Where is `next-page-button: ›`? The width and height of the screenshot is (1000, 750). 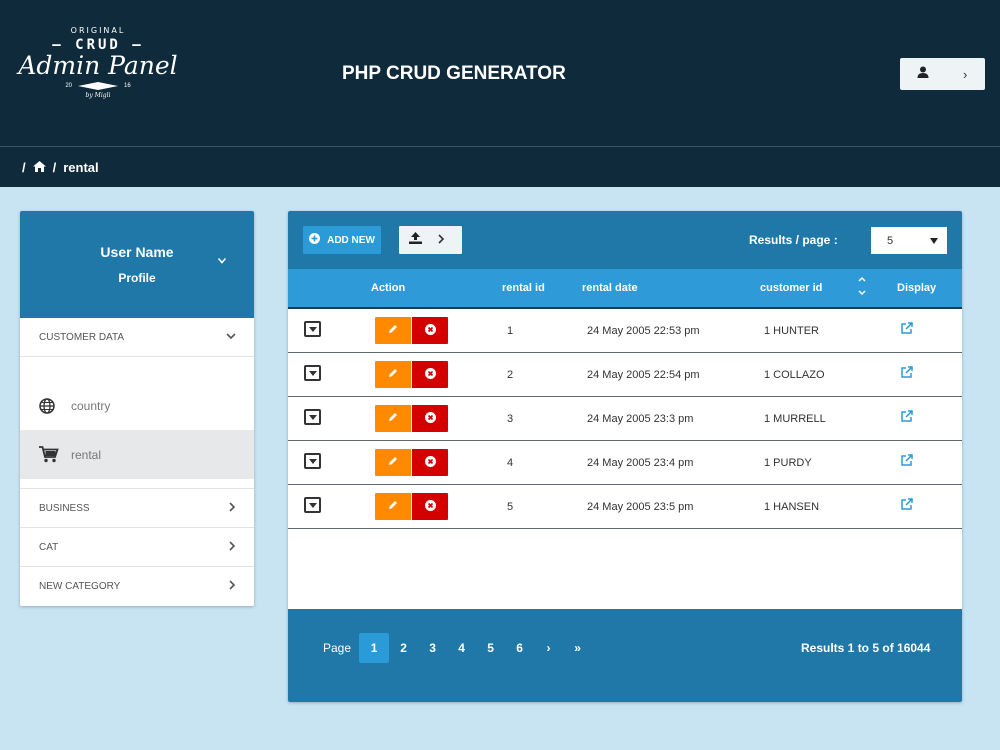 next-page-button: › is located at coordinates (548, 648).